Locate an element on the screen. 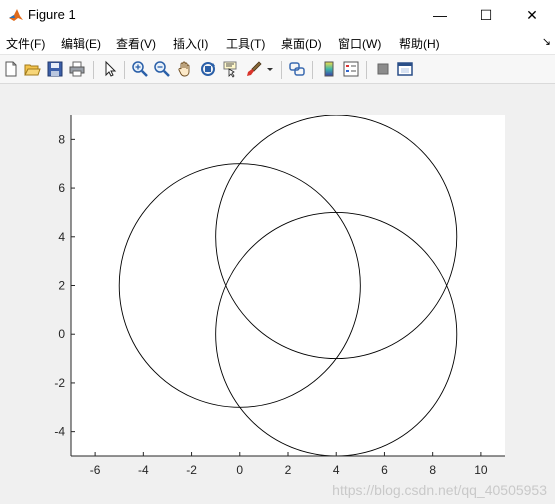 The image size is (555, 504). link-plot-icon is located at coordinates (297, 69).